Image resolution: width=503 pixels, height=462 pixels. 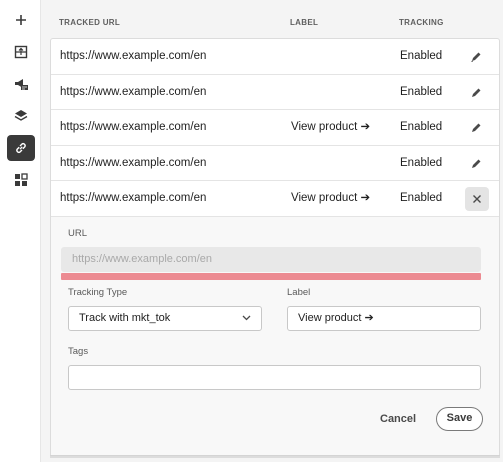 I want to click on close-icon, so click(x=477, y=199).